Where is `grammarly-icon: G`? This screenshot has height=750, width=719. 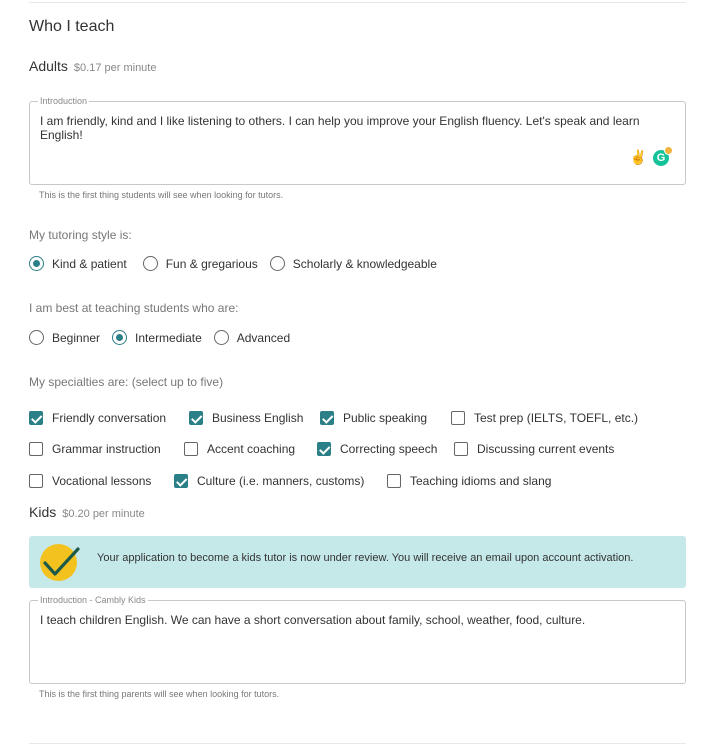 grammarly-icon: G is located at coordinates (663, 156).